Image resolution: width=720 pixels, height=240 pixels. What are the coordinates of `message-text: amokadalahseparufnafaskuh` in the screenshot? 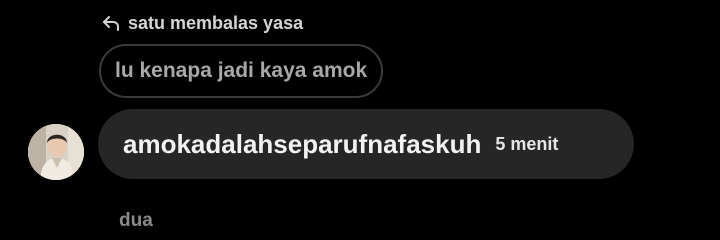 It's located at (302, 143).